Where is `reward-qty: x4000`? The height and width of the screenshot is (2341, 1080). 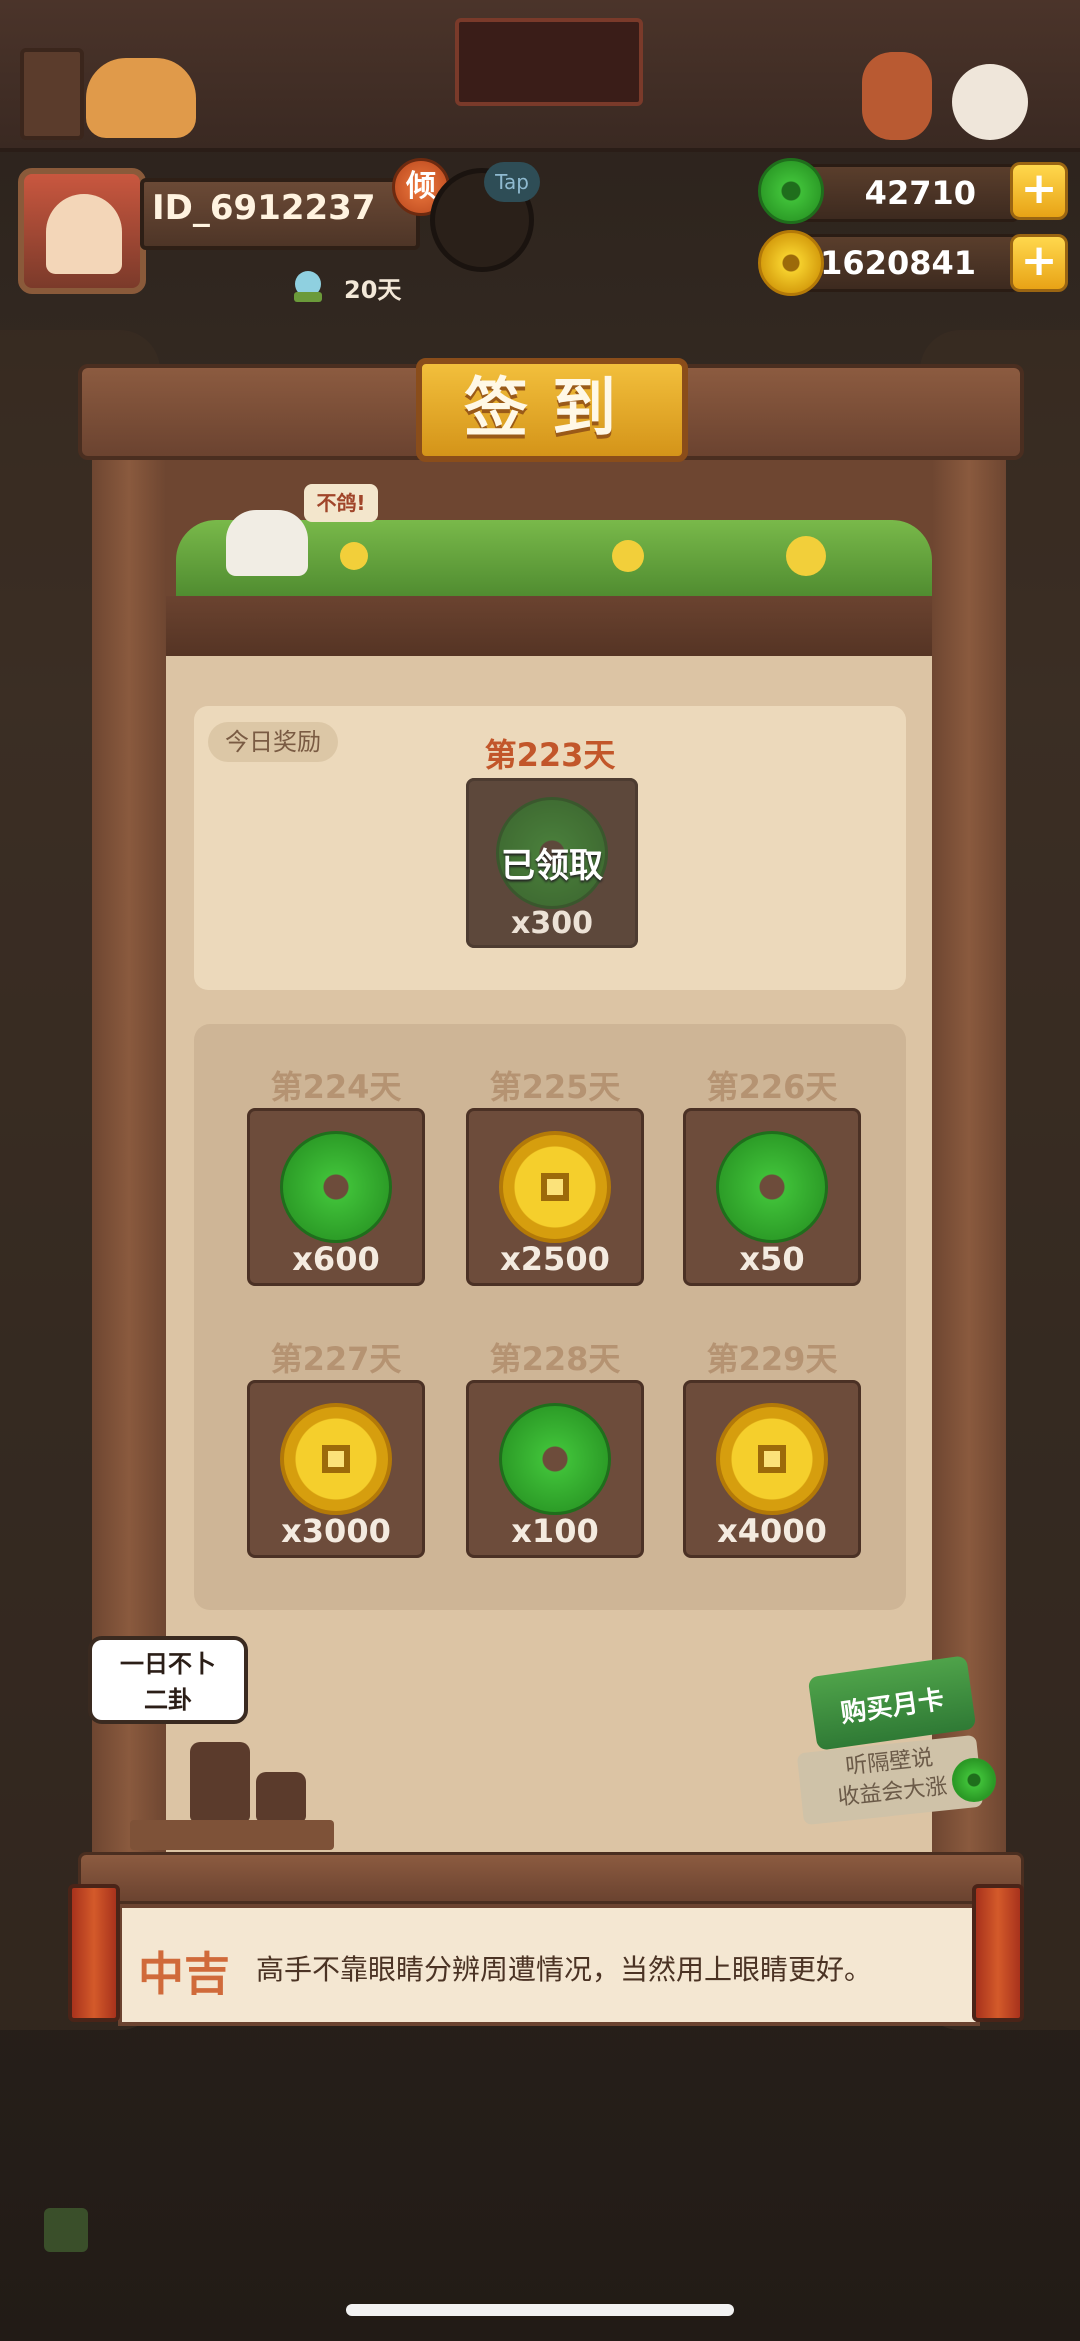
reward-qty: x4000 is located at coordinates (772, 1531).